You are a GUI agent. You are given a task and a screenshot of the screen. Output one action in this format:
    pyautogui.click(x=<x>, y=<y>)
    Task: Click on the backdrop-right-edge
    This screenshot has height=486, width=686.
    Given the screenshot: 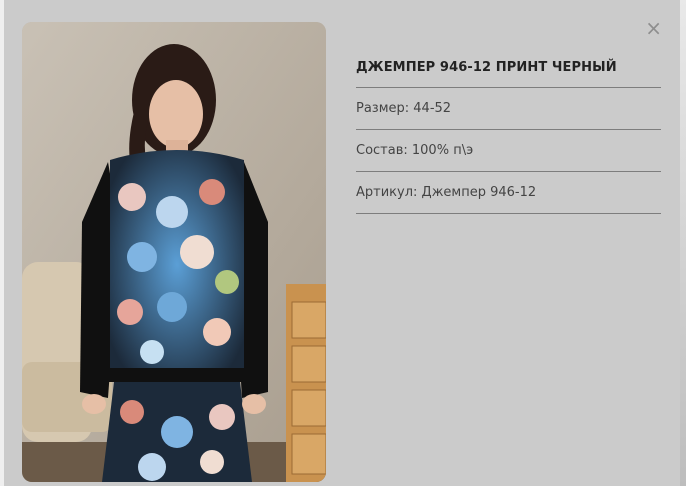 What is the action you would take?
    pyautogui.click(x=683, y=243)
    